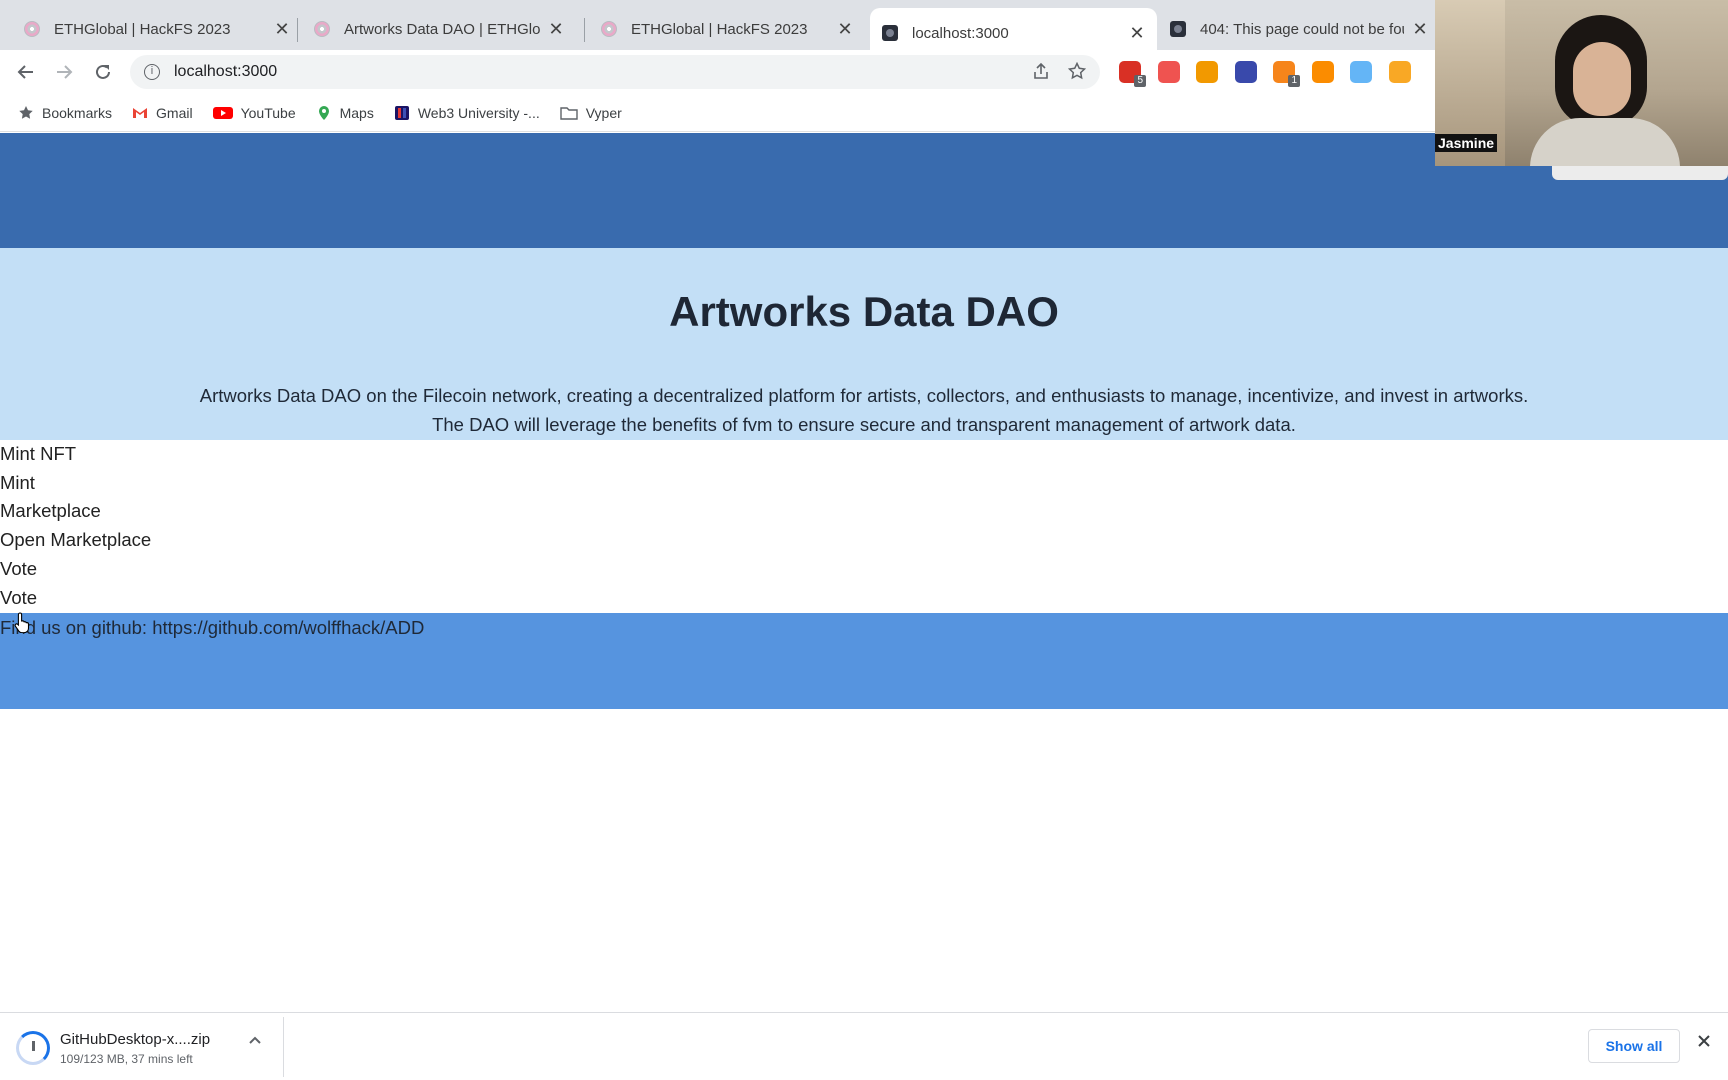 The height and width of the screenshot is (1080, 1728). I want to click on spark-extension-icon, so click(1207, 72).